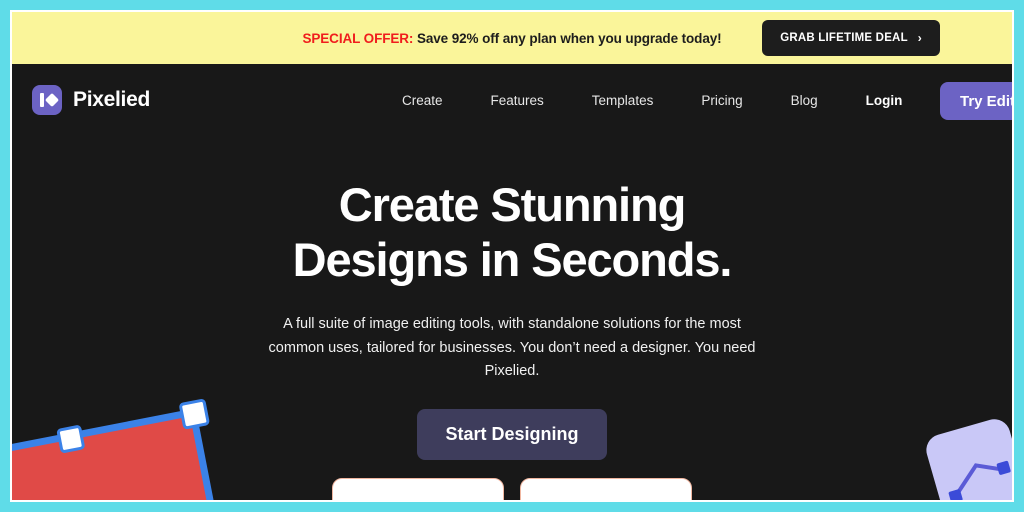  I want to click on promo-offer-label: SPECIAL OFFER:, so click(358, 38).